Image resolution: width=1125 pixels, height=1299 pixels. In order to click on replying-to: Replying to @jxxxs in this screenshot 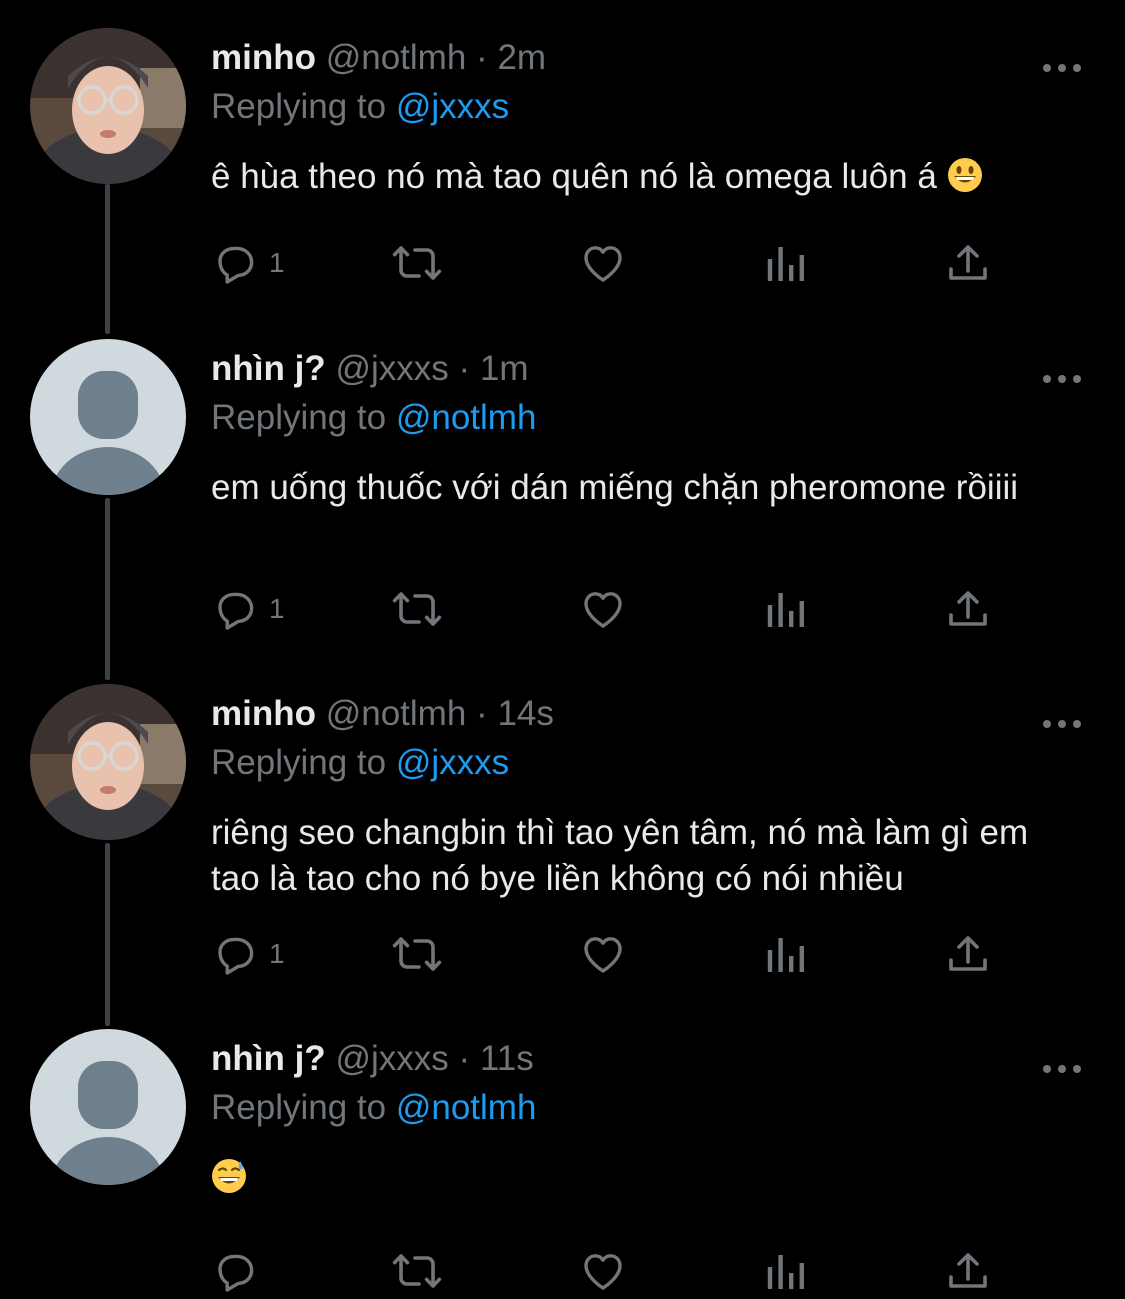, I will do `click(360, 107)`.